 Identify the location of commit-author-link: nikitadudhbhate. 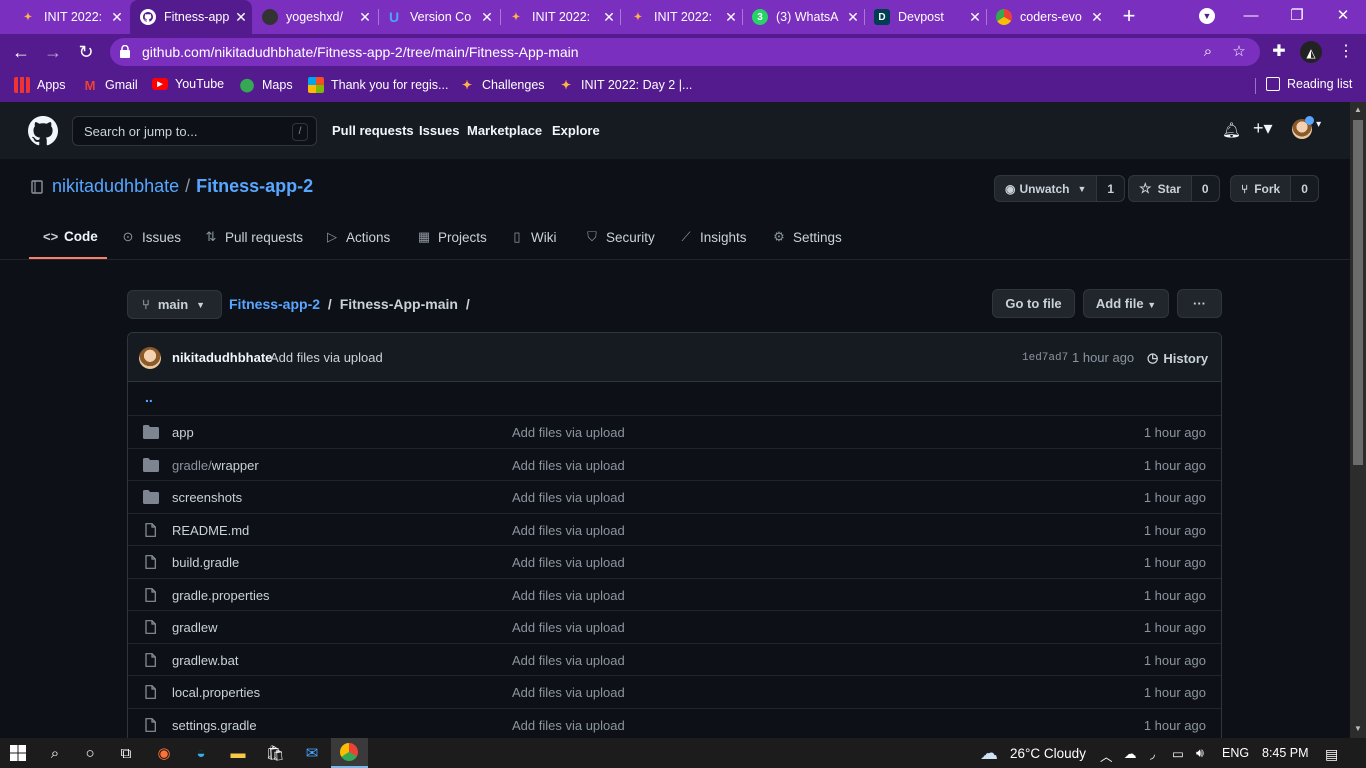
(222, 357).